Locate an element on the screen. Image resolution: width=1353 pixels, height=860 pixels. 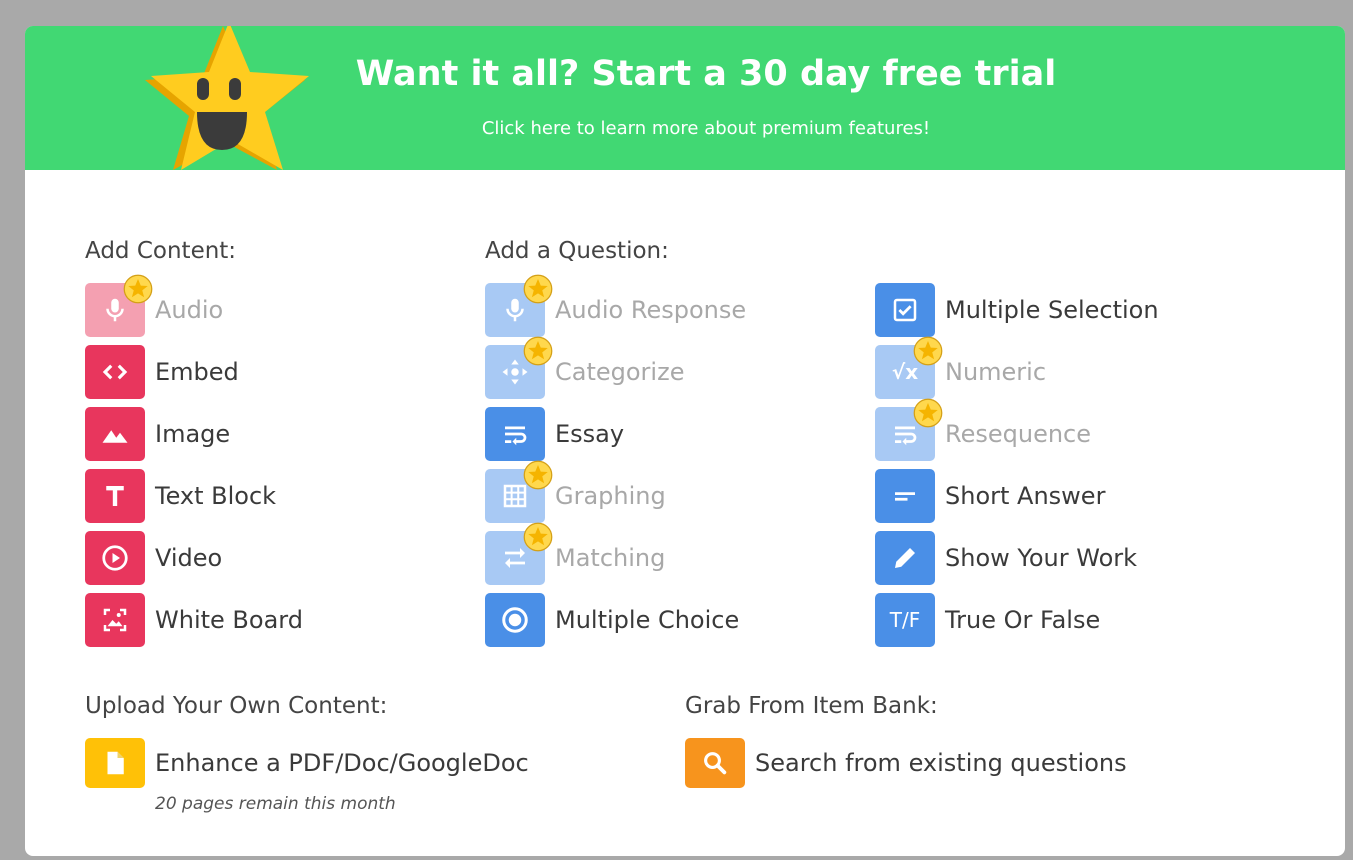
banner-title: Want it all? Start a 30 day free trial is located at coordinates (706, 74).